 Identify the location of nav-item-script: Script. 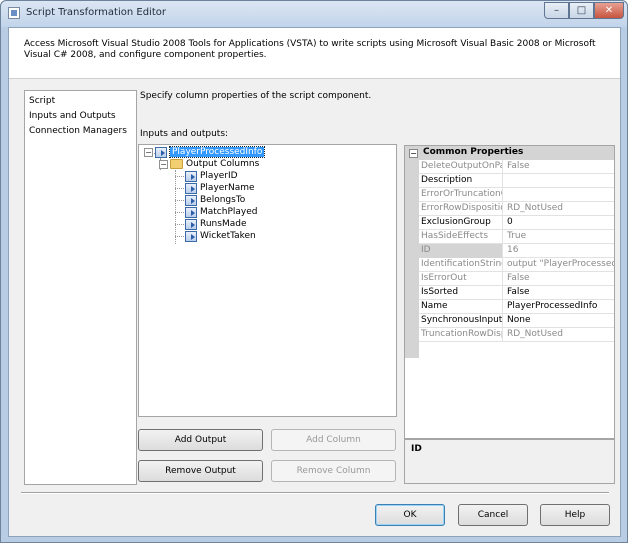
(42, 101).